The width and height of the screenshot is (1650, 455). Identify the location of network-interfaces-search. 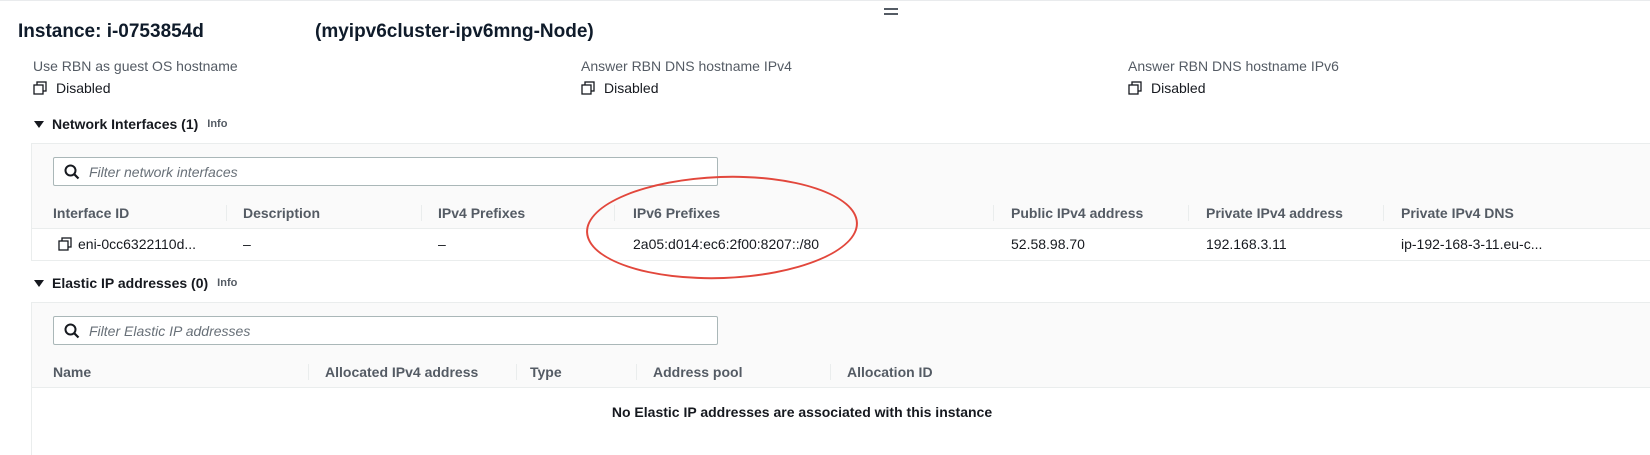
(385, 171).